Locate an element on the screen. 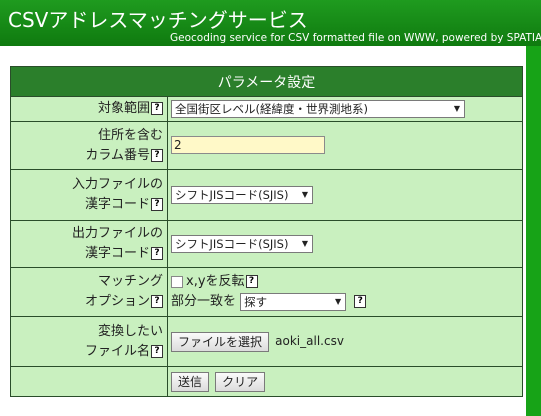 The height and width of the screenshot is (416, 541). scope-select-value: 全国街区レベル(経緯度・世界測地系) is located at coordinates (271, 109).